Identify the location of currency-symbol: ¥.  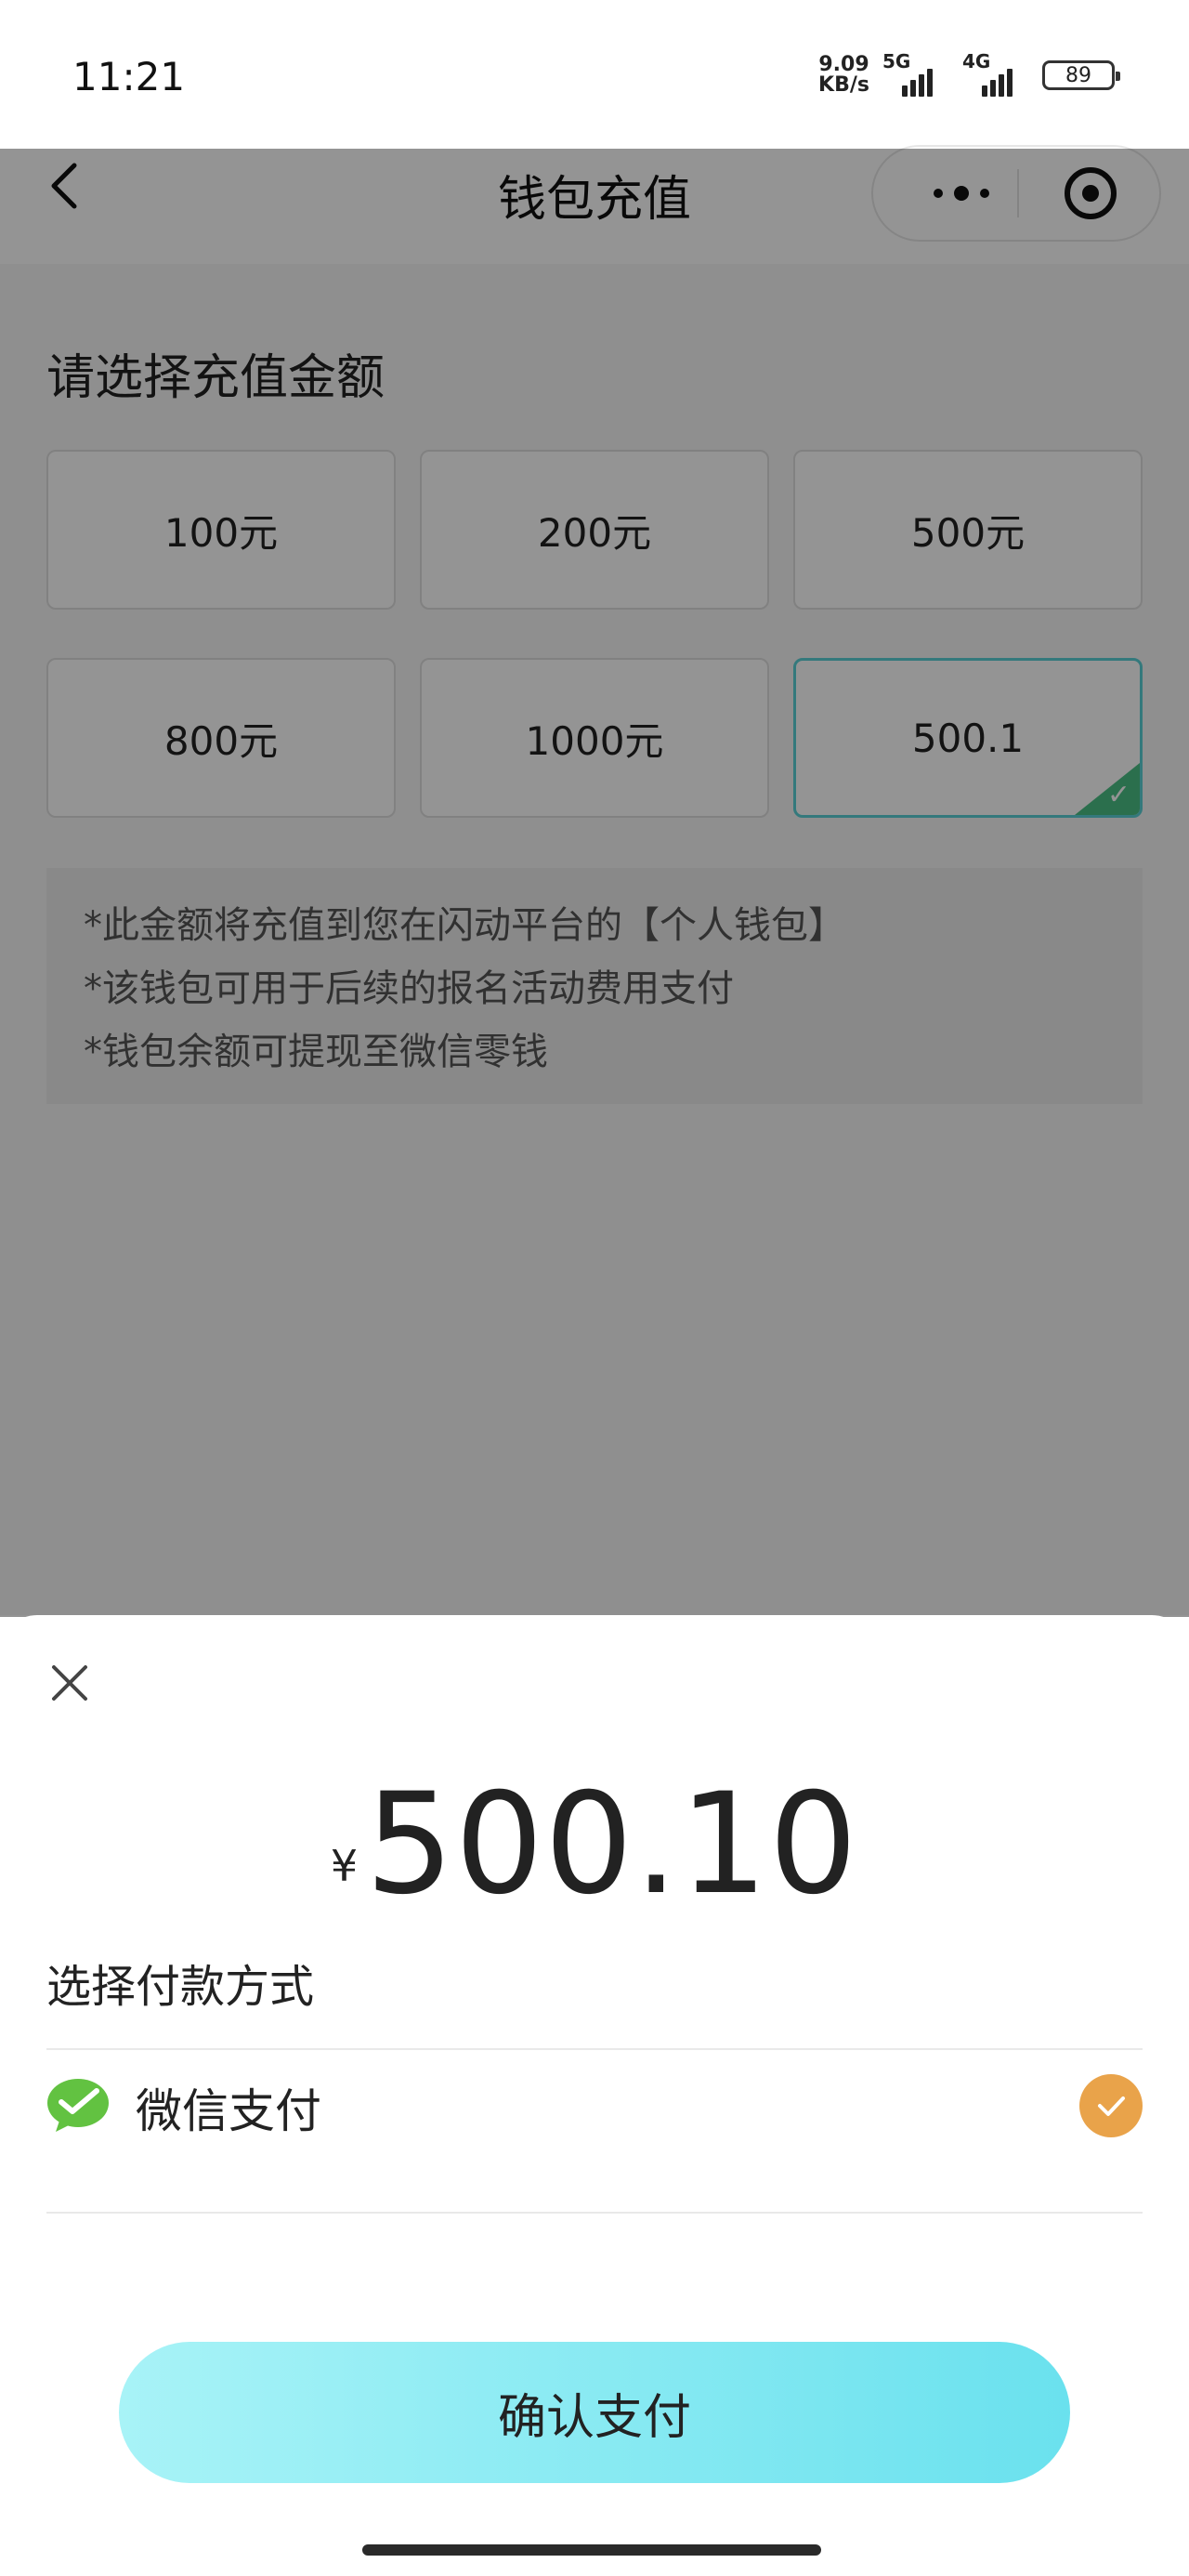
(344, 1866).